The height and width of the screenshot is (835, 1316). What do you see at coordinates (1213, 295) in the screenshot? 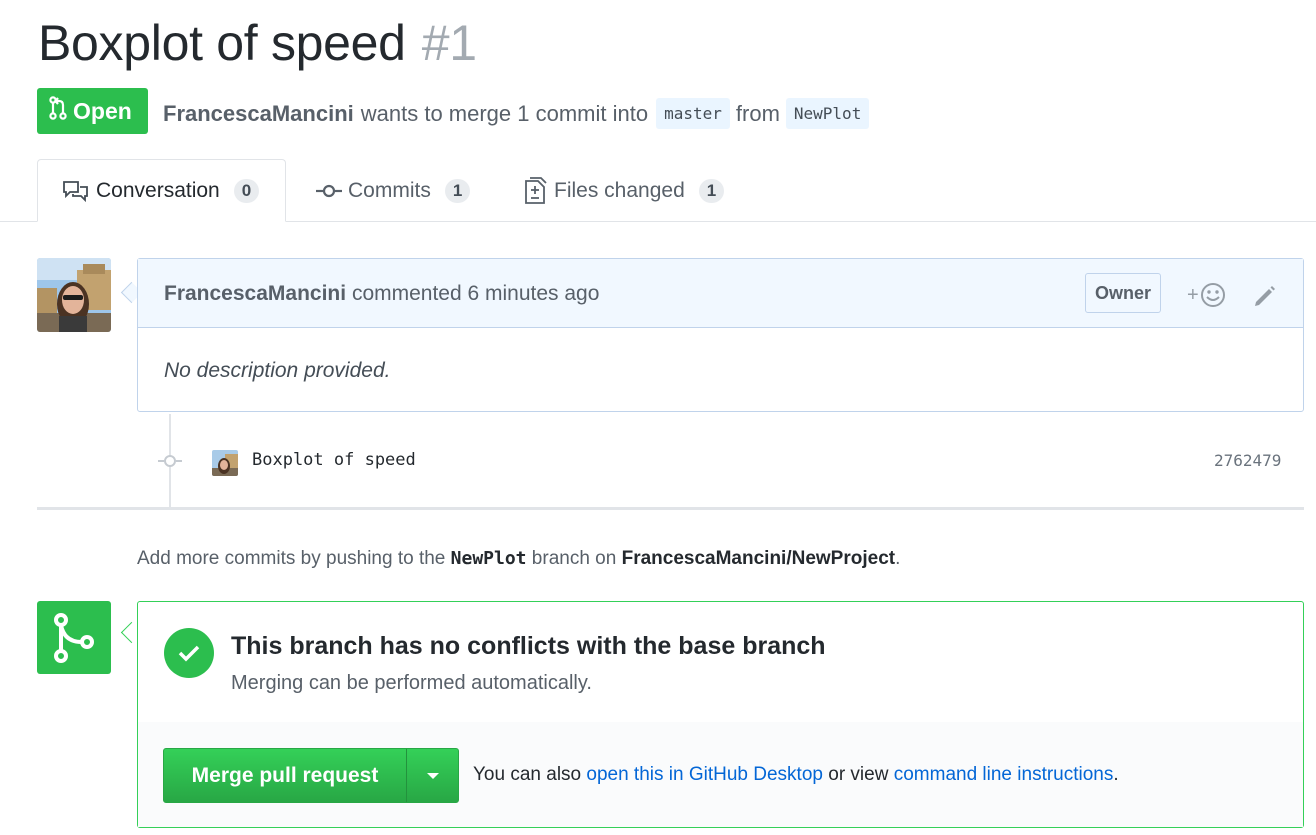
I see `smiley-icon` at bounding box center [1213, 295].